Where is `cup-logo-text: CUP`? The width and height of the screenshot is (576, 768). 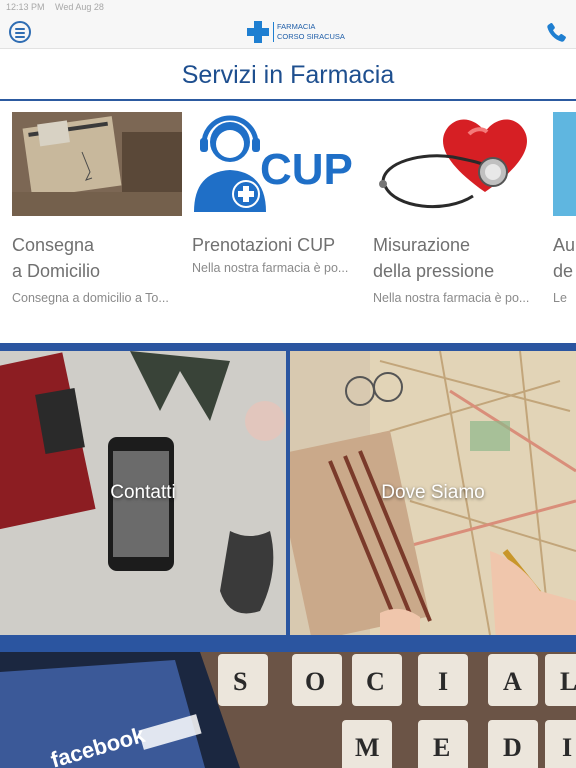 cup-logo-text: CUP is located at coordinates (306, 169).